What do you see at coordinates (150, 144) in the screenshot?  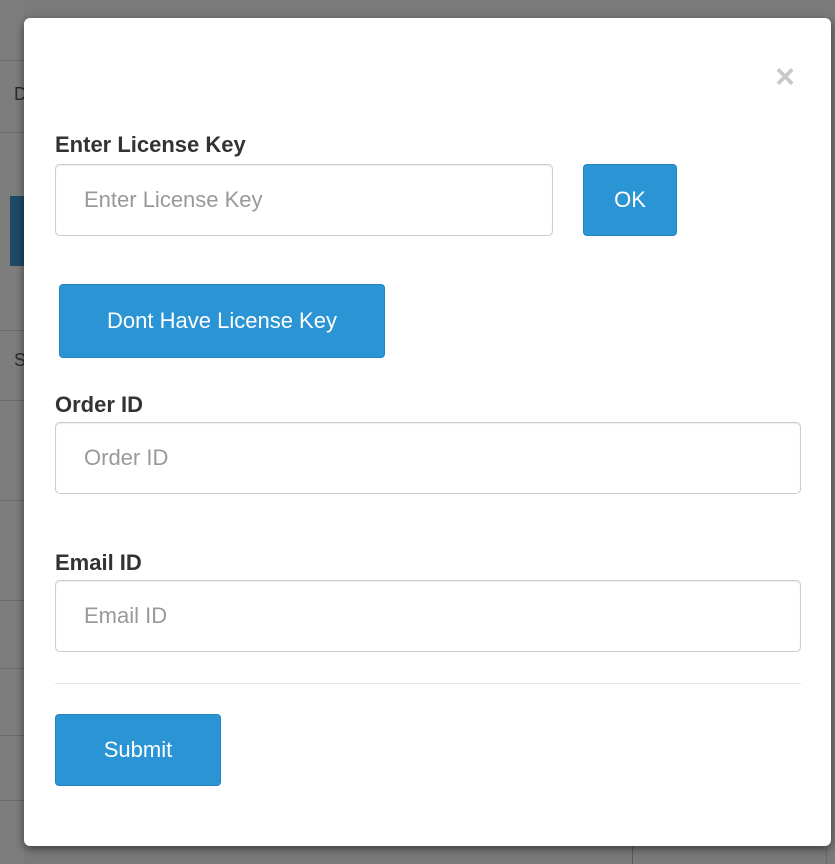 I see `license-key-label: Enter License Key` at bounding box center [150, 144].